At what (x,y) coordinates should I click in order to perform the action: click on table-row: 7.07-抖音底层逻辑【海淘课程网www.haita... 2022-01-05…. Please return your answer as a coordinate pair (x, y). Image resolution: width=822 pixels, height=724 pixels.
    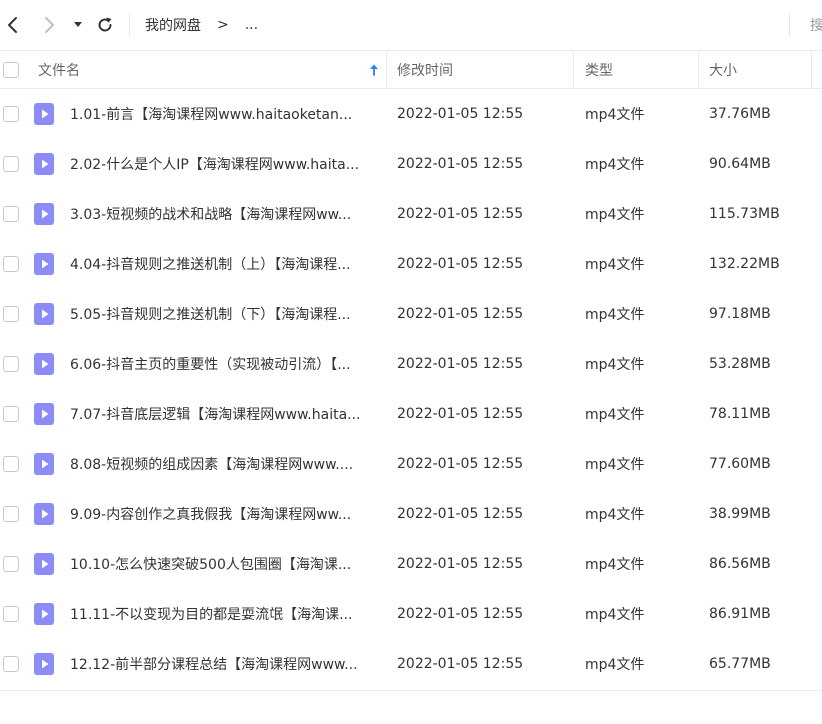
    Looking at the image, I should click on (411, 414).